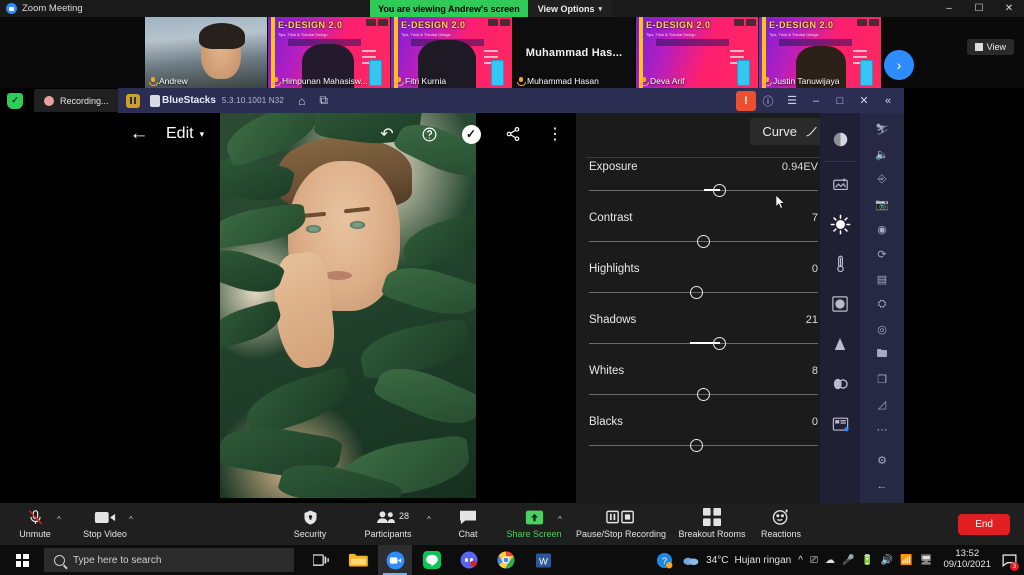 The image size is (1024, 575). I want to click on participant-tile: Muhammad Has... Muhammad Hasan, so click(574, 52).